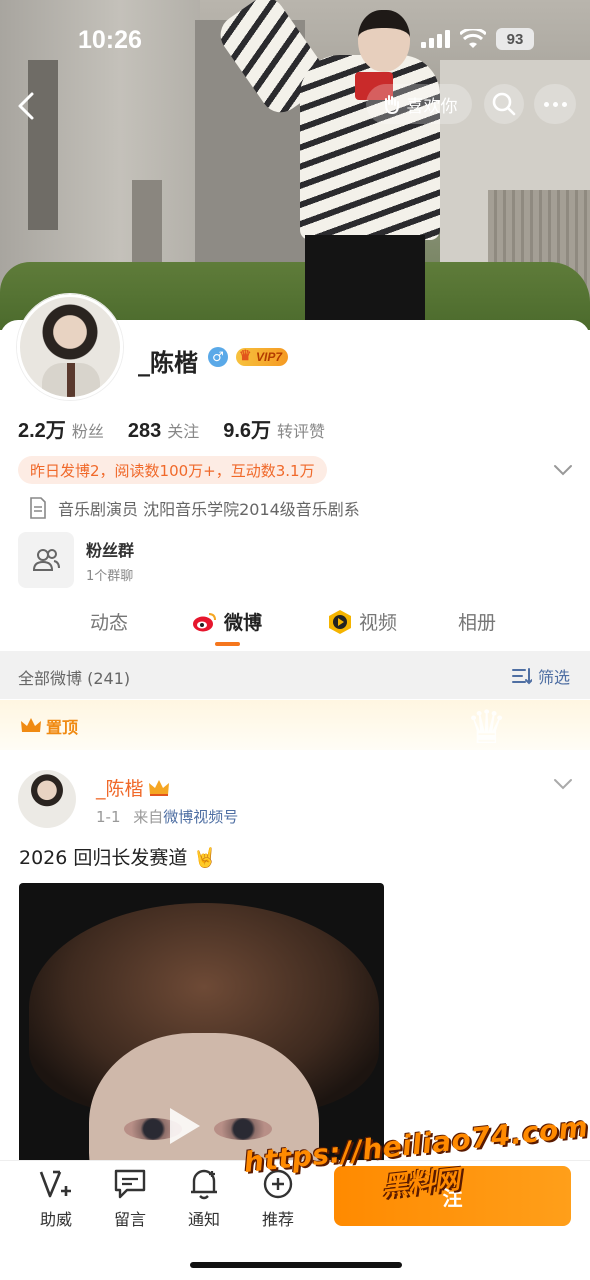 This screenshot has width=590, height=1280. I want to click on post-text: 2026 回归长发赛道 🤘, so click(118, 858).